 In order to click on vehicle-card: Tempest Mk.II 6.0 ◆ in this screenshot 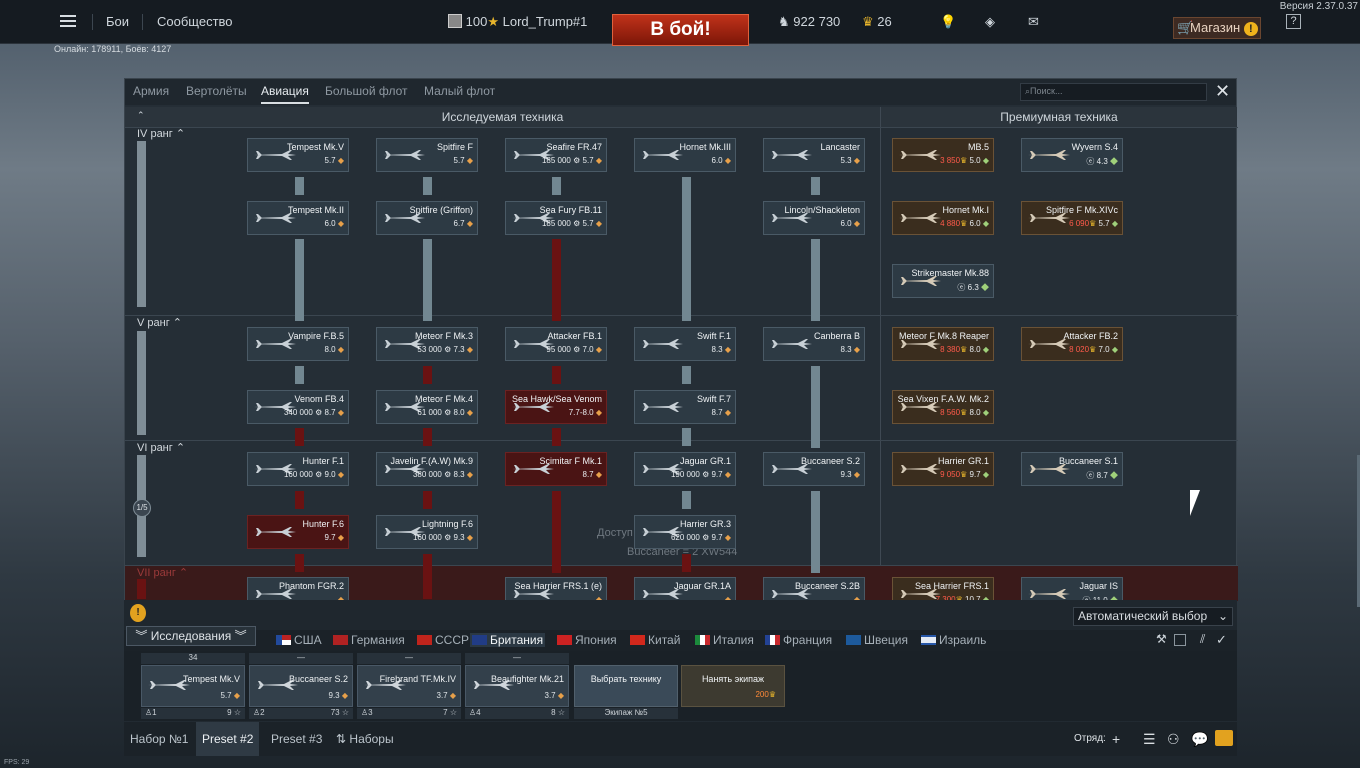, I will do `click(298, 218)`.